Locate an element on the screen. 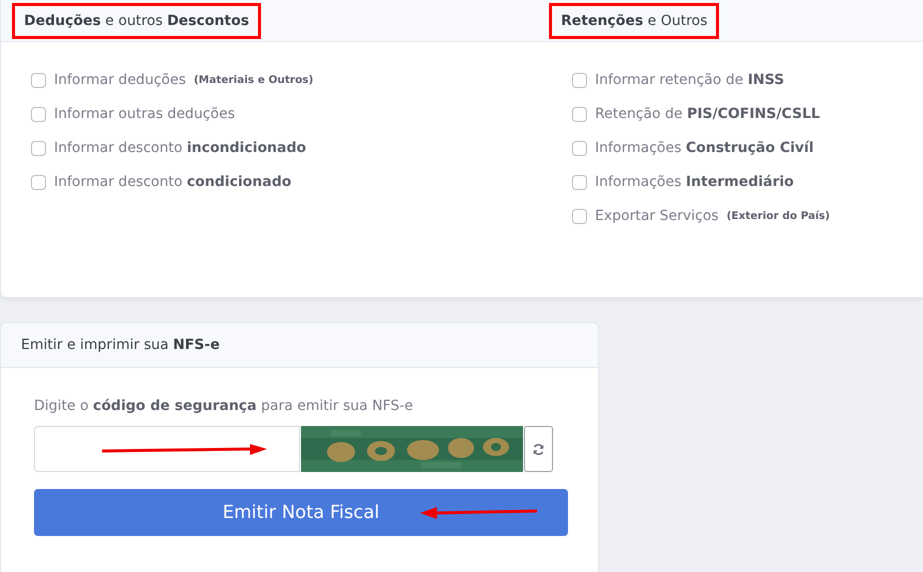 This screenshot has height=572, width=923. prompt-text: Digite o código de segurança para emitir sua NFS-e is located at coordinates (224, 406).